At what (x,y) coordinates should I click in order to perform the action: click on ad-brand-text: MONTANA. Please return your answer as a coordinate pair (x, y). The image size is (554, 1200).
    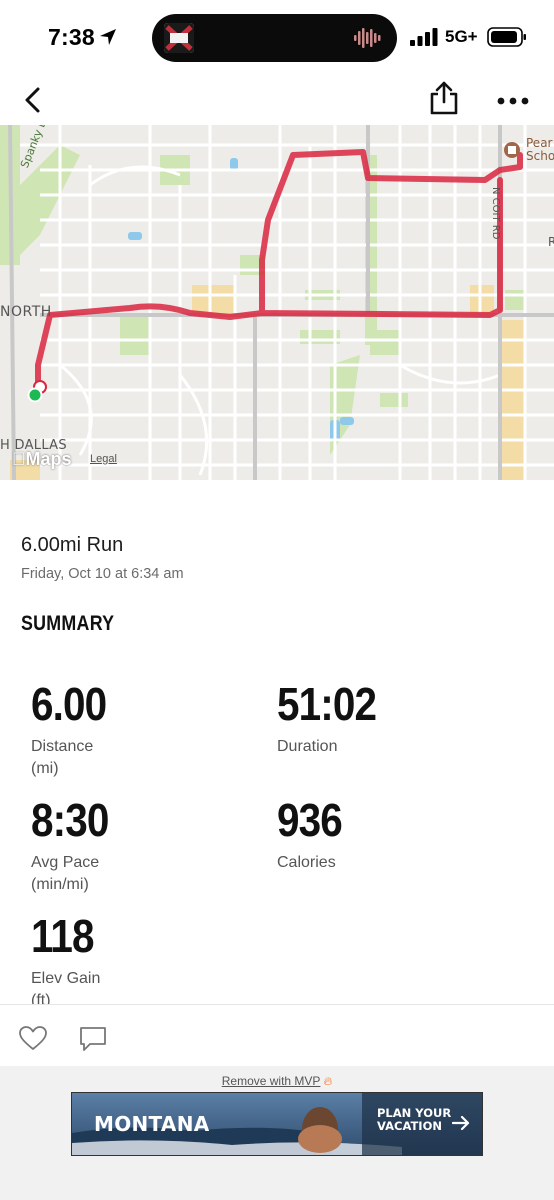
    Looking at the image, I should click on (152, 1124).